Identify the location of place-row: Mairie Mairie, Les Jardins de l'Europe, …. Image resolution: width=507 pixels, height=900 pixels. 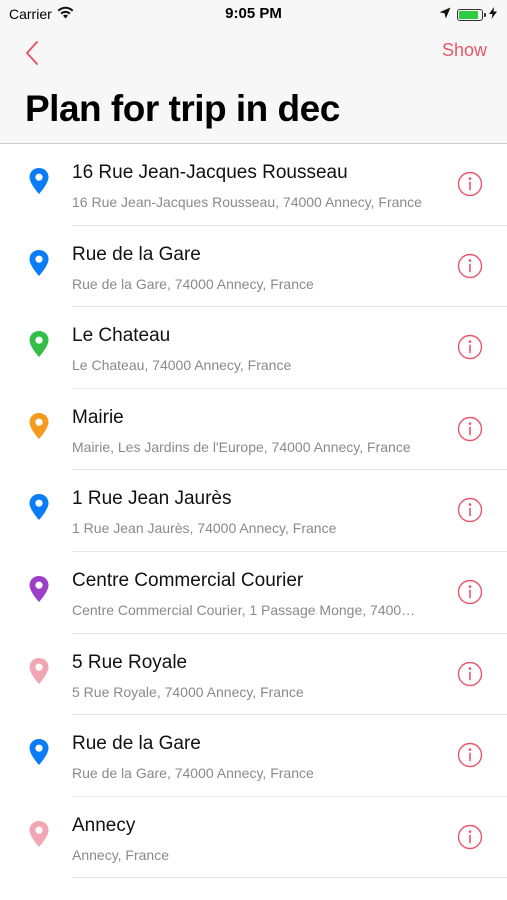
(253, 430).